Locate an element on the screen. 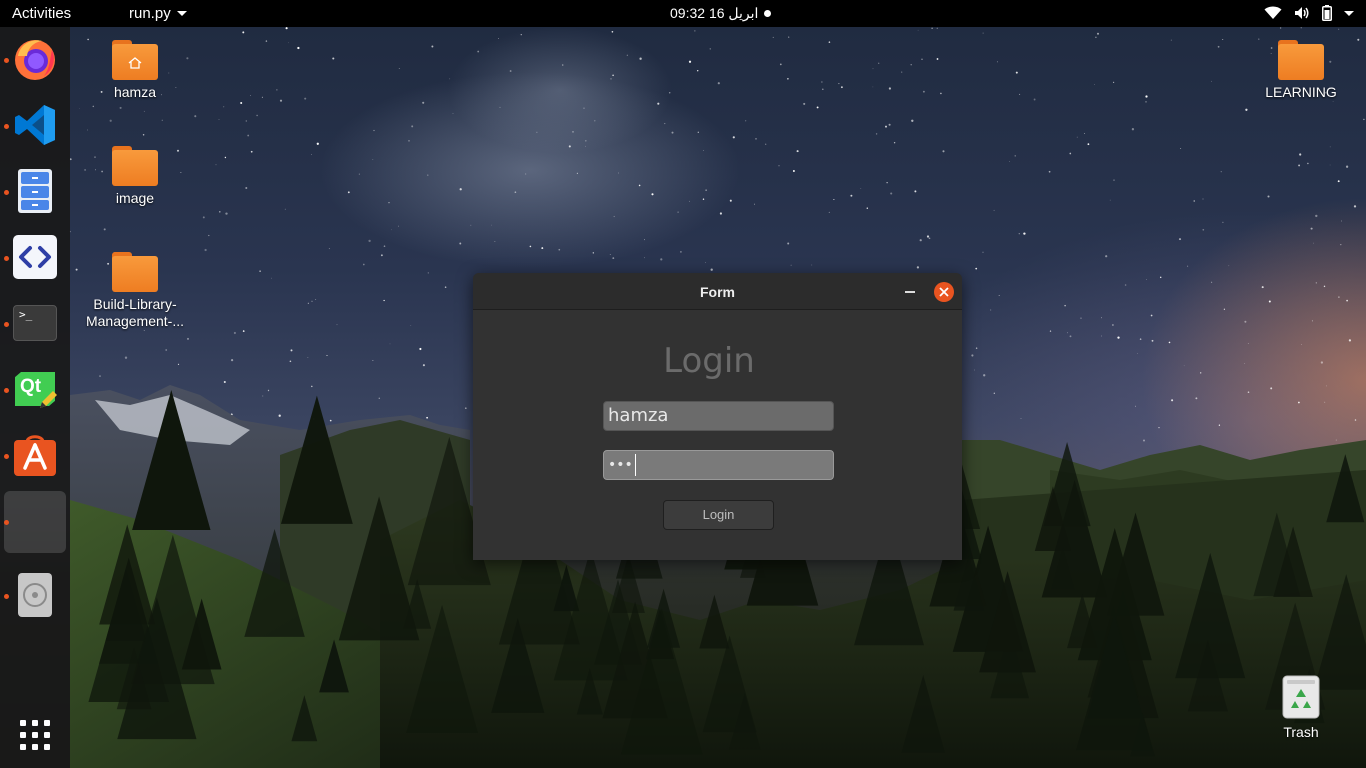 The width and height of the screenshot is (1366, 768). close-icon is located at coordinates (944, 292).